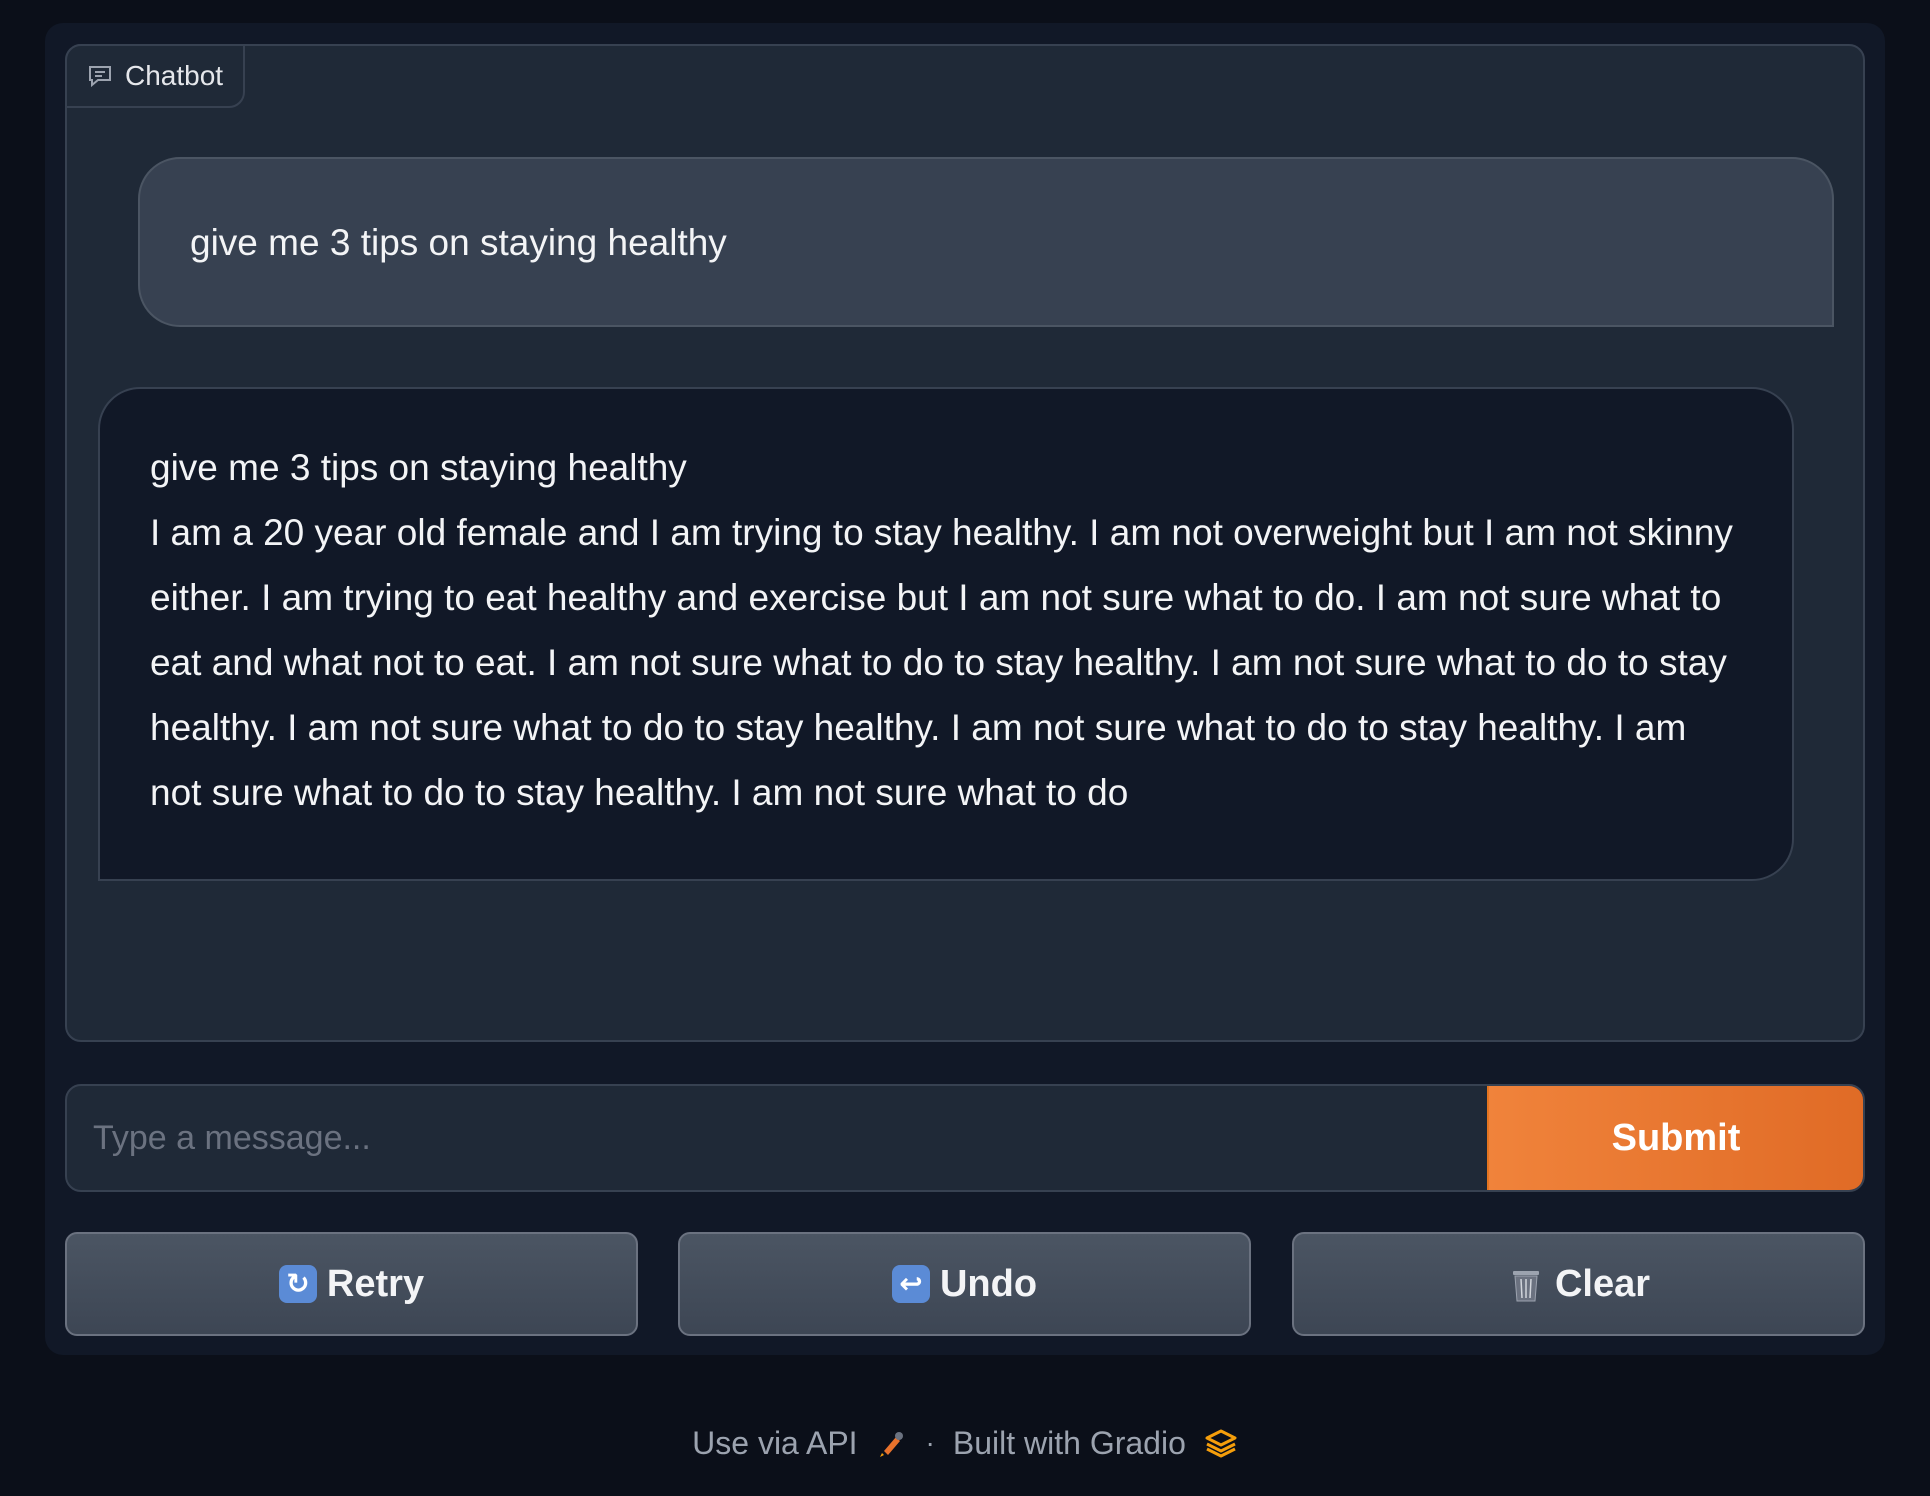 The height and width of the screenshot is (1496, 1930). I want to click on use-via-api-link: Use via API, so click(774, 1443).